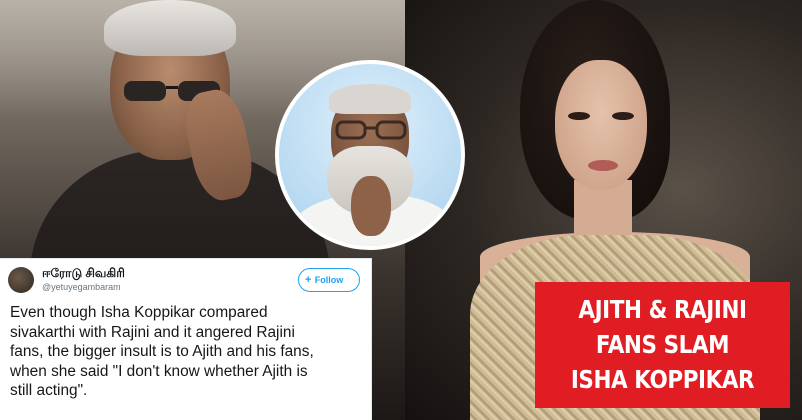  Describe the element at coordinates (603, 165) in the screenshot. I see `woman-lips` at that location.